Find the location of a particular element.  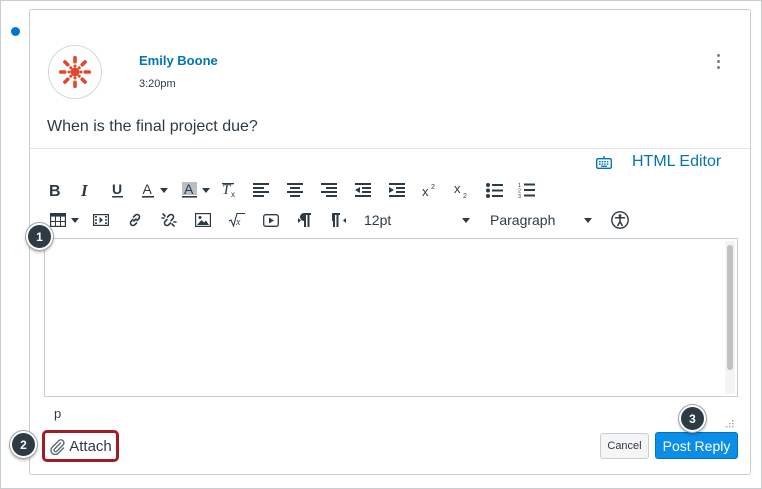

equation-icon: x is located at coordinates (237, 220).